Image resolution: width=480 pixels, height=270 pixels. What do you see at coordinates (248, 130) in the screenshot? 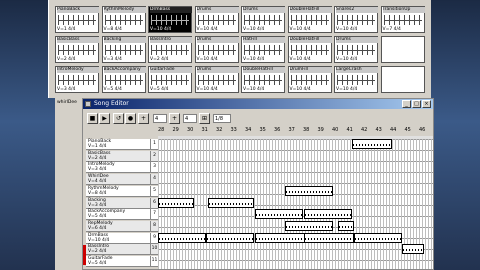
I see `ruler-tick: 34` at bounding box center [248, 130].